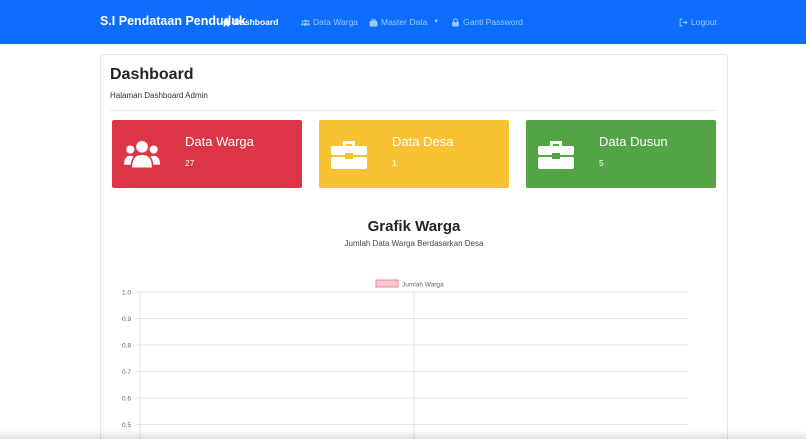  Describe the element at coordinates (394, 163) in the screenshot. I see `stat-value: 1` at that location.